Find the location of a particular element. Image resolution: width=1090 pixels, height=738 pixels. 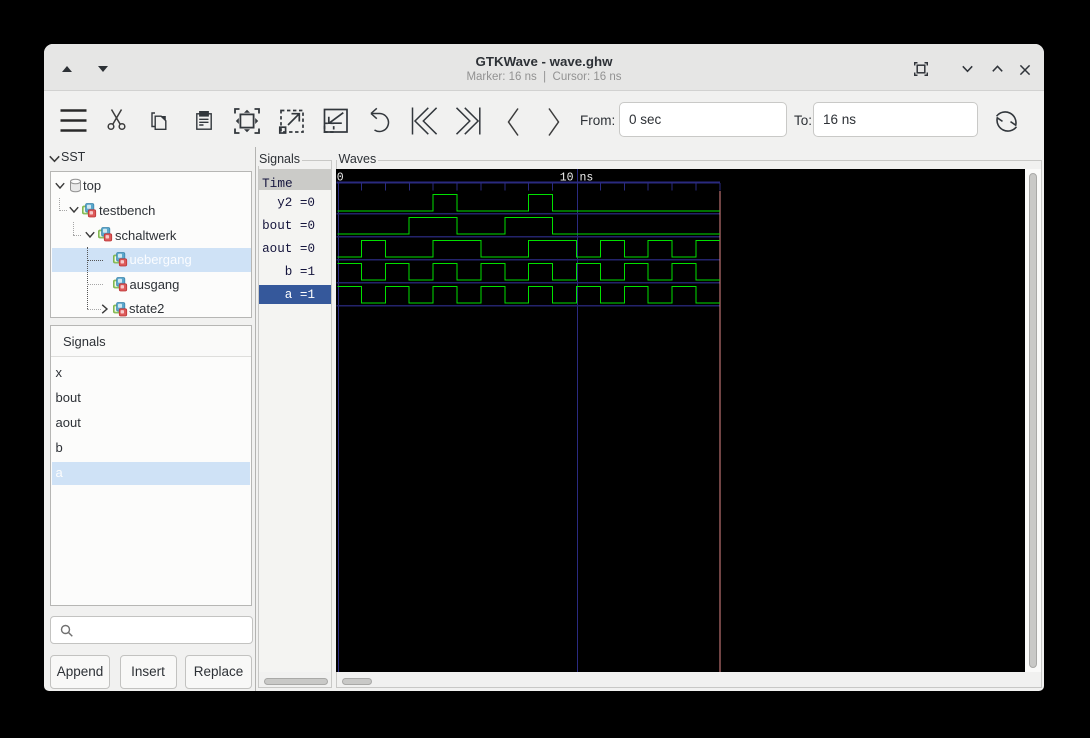

svg-text: 0 is located at coordinates (340, 178).